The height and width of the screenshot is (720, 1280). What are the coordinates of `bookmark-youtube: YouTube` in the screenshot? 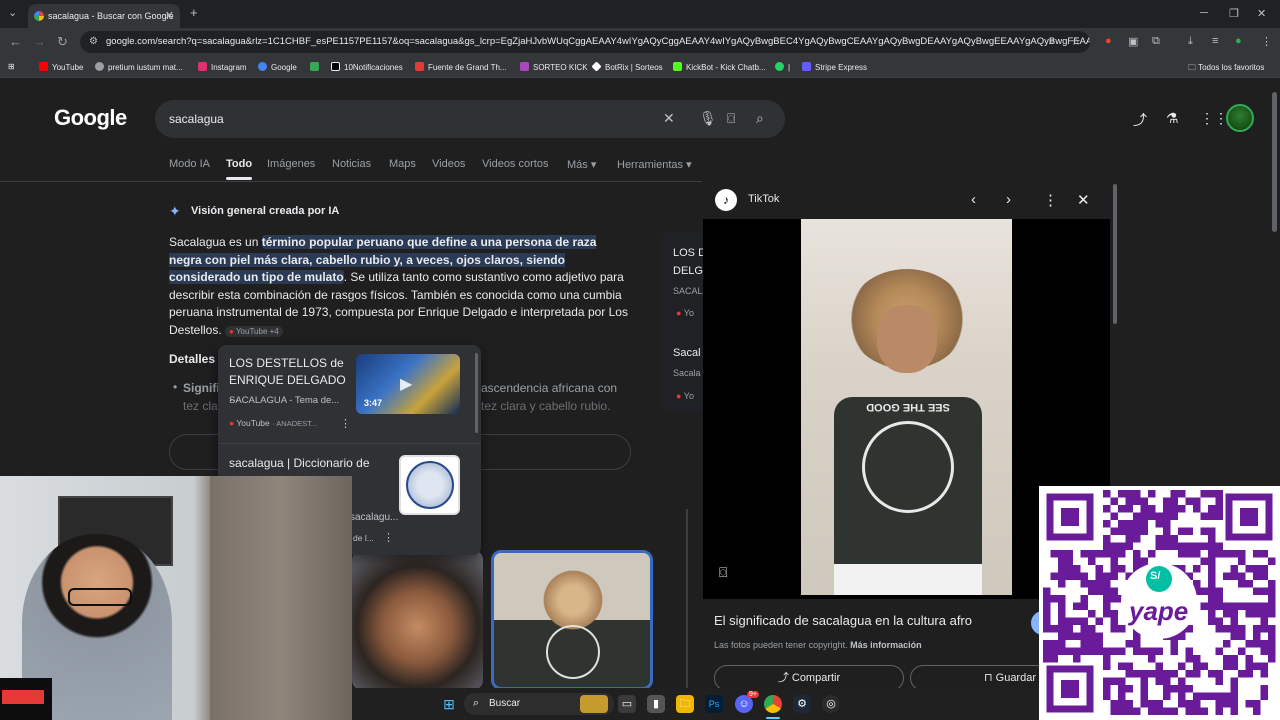 It's located at (61, 67).